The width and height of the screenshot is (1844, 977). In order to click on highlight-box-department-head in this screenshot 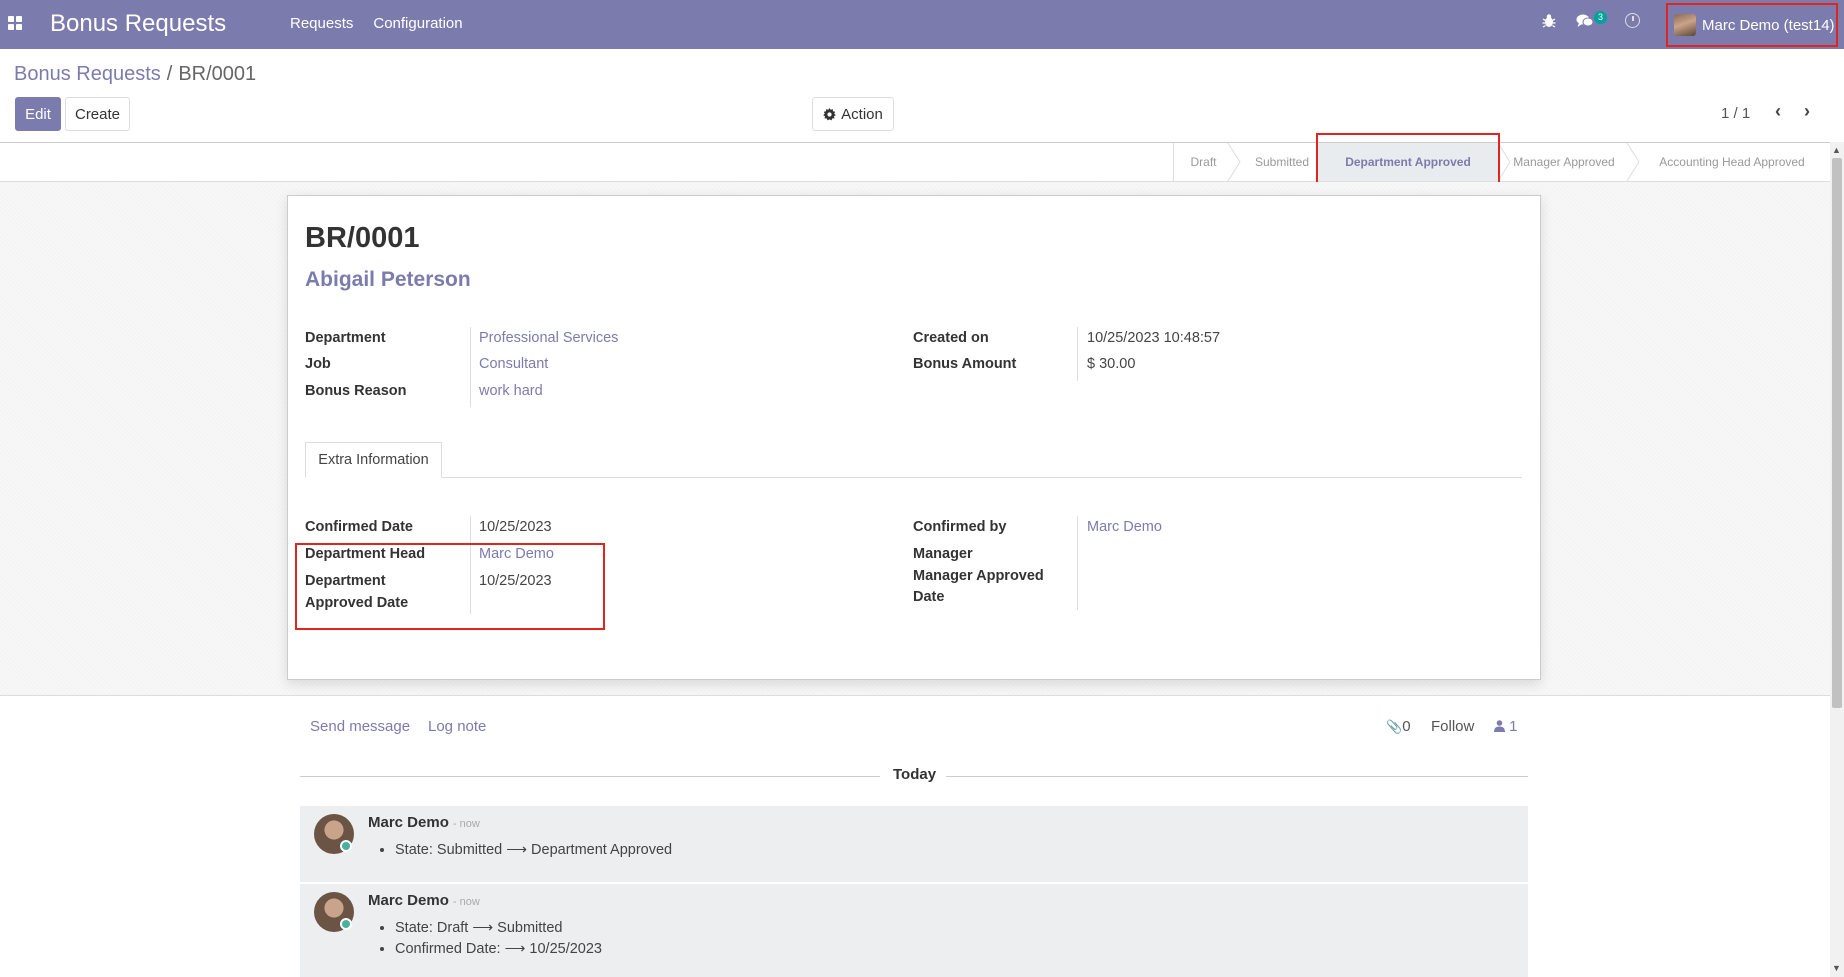, I will do `click(450, 586)`.